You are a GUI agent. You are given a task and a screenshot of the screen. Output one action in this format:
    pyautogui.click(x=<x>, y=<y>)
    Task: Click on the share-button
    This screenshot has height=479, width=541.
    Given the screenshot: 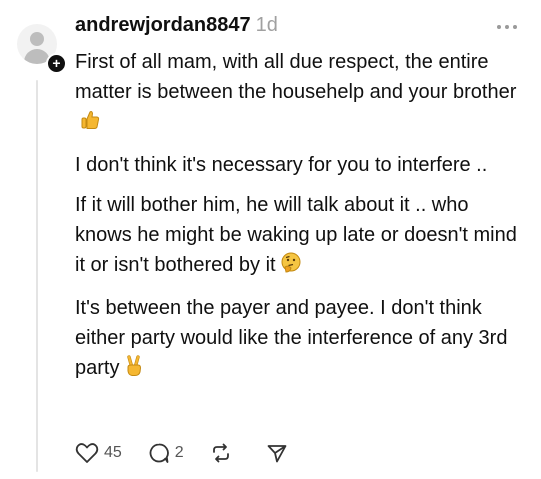 What is the action you would take?
    pyautogui.click(x=277, y=453)
    